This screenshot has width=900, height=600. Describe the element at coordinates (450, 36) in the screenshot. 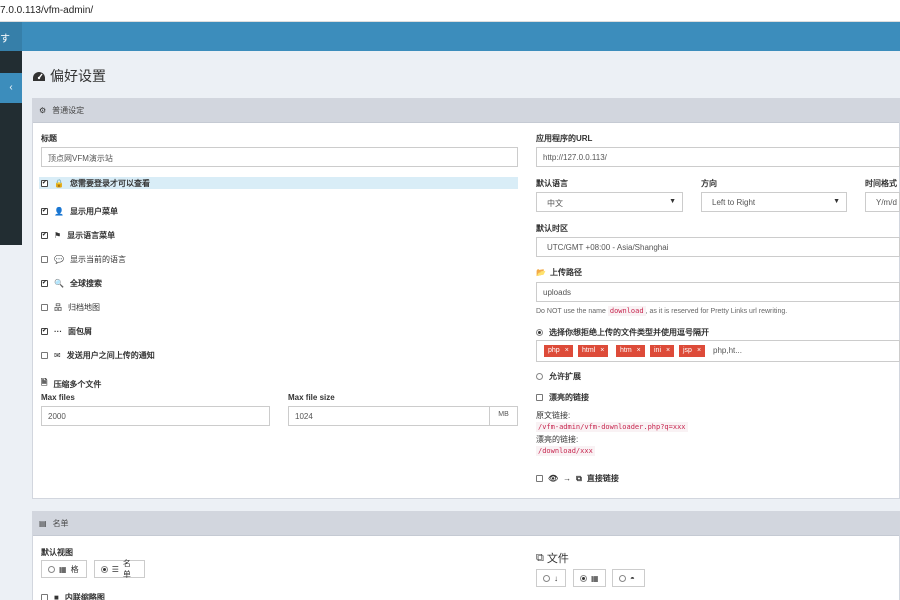

I see `top-navbar` at that location.